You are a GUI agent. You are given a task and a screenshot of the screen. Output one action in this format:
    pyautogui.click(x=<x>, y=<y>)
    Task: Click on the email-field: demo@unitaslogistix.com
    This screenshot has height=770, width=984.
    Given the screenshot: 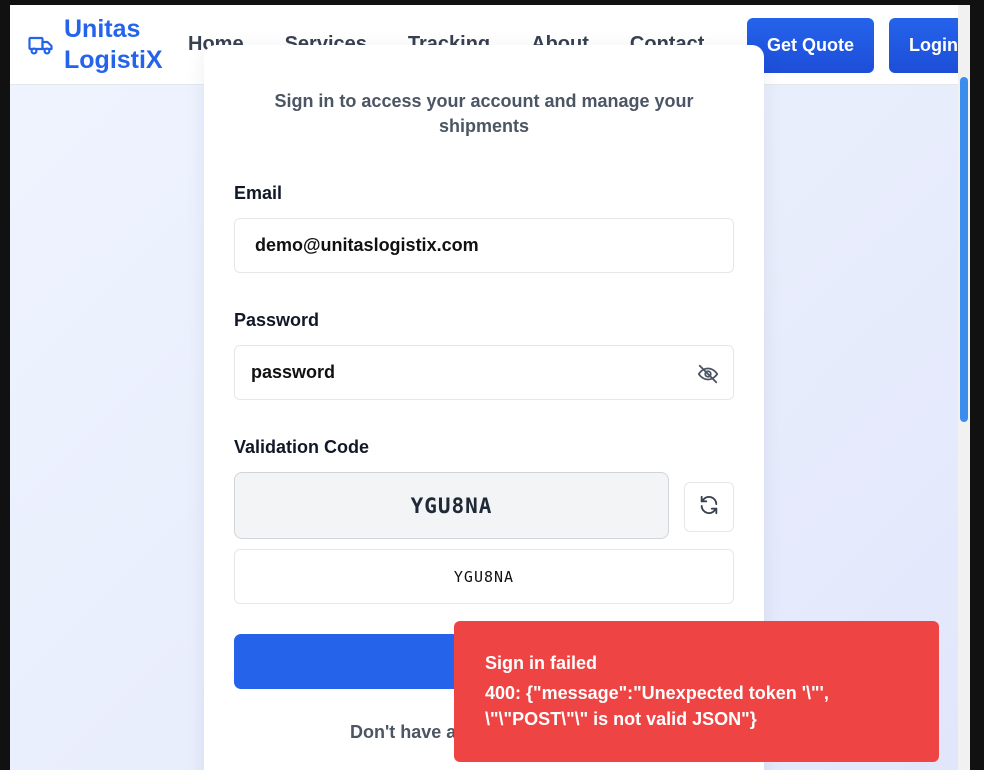 What is the action you would take?
    pyautogui.click(x=484, y=245)
    